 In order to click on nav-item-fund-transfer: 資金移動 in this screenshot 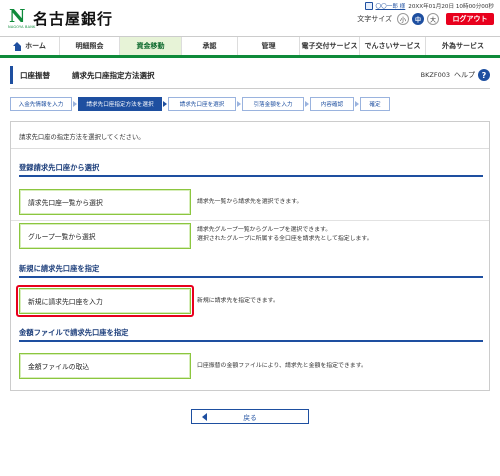, I will do `click(151, 46)`.